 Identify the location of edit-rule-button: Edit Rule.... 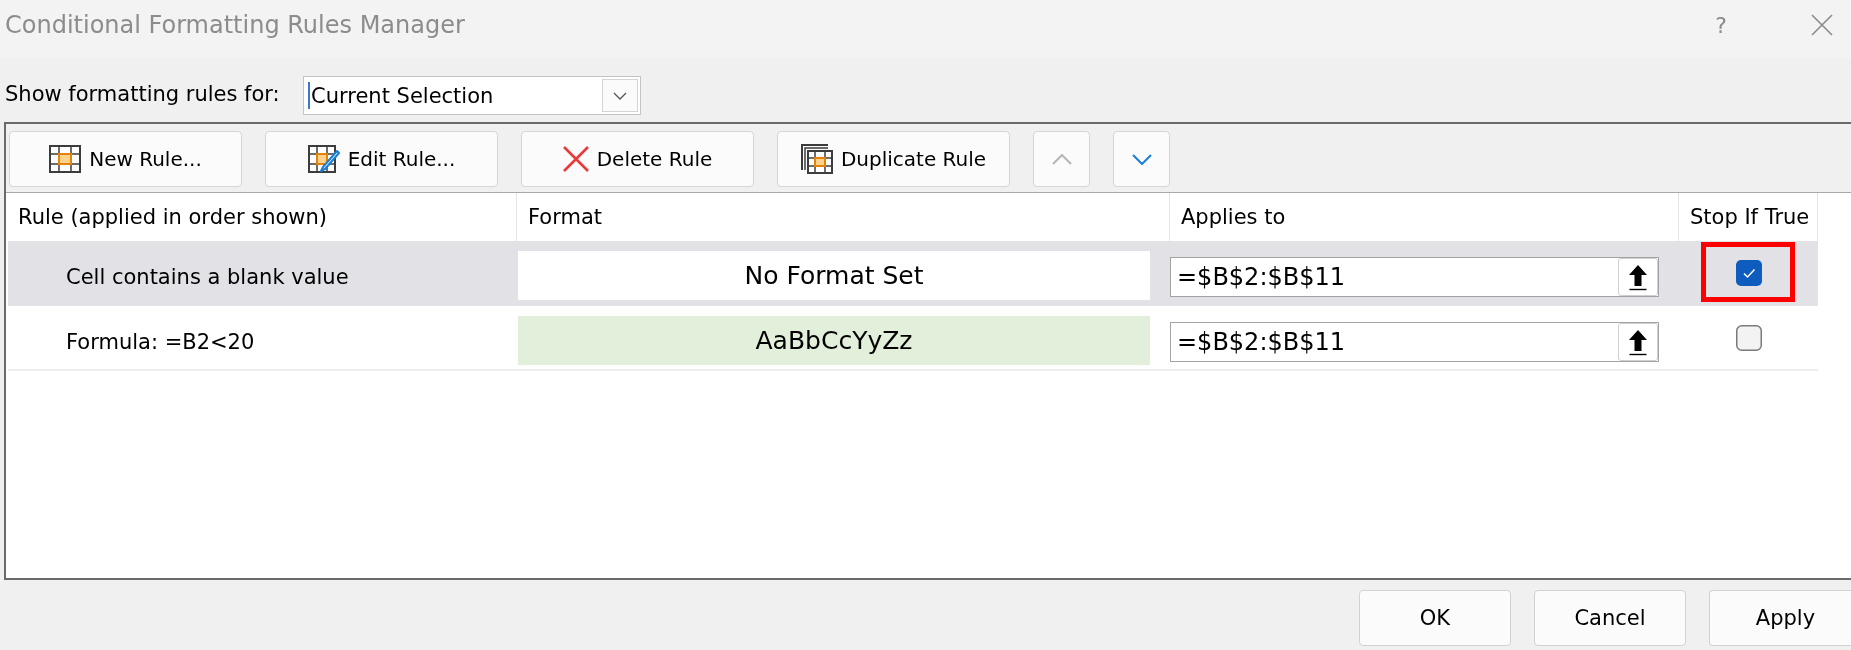
(381, 159).